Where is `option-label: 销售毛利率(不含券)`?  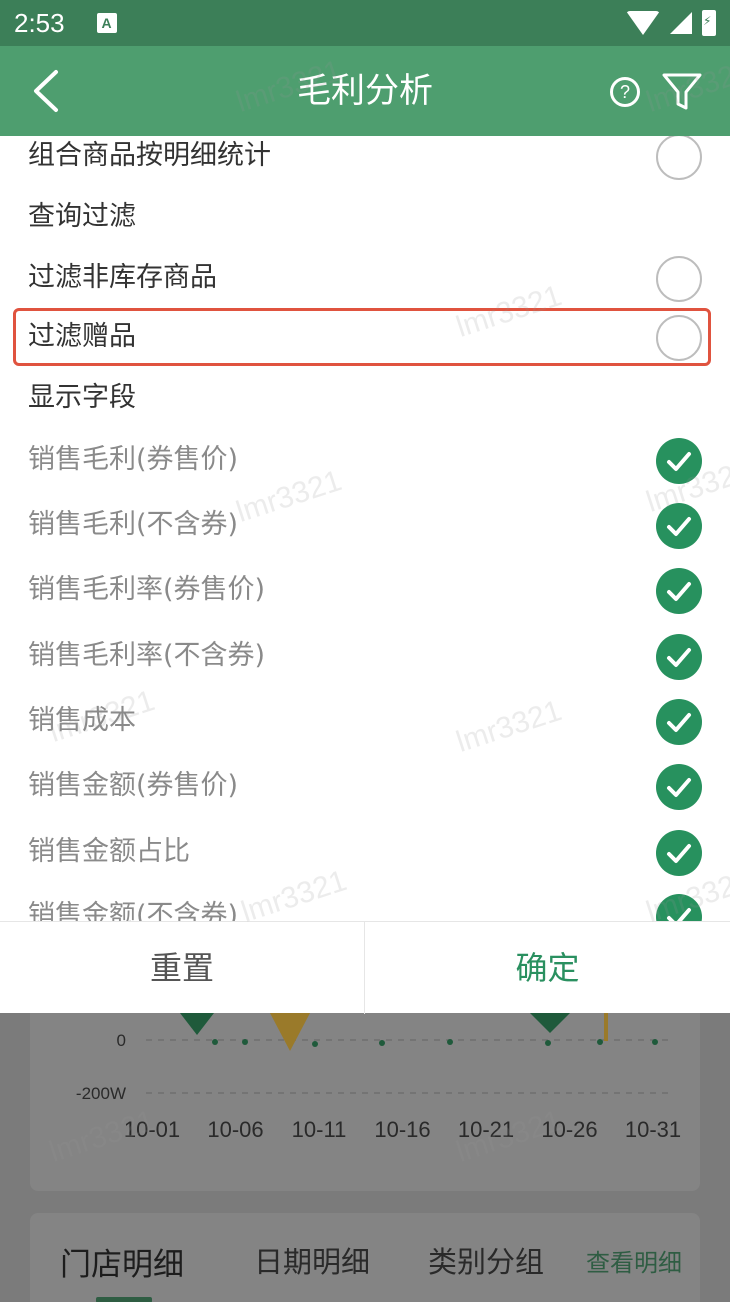 option-label: 销售毛利率(不含券) is located at coordinates (147, 655).